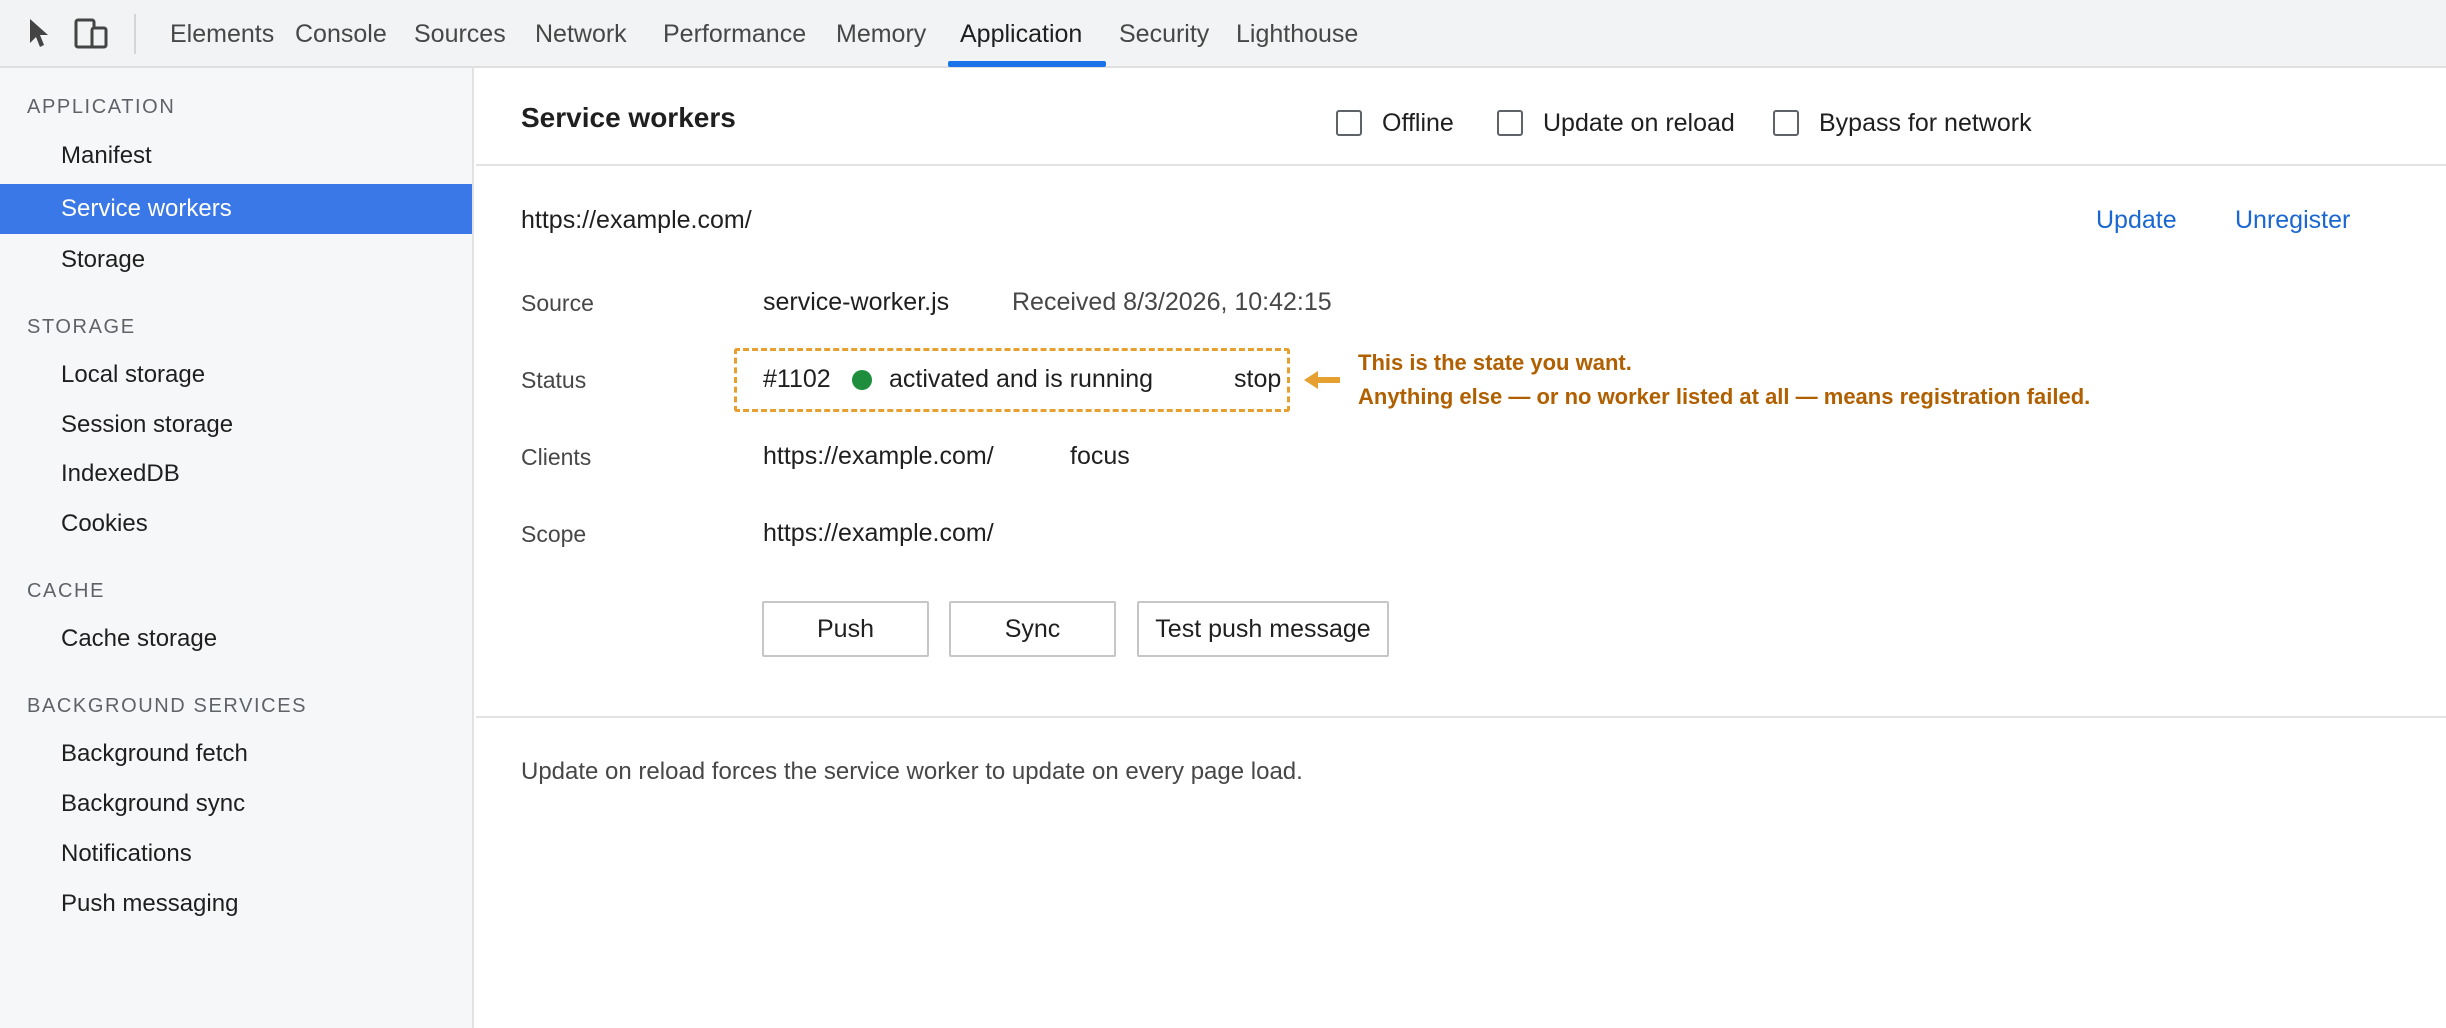 The height and width of the screenshot is (1028, 2446). What do you see at coordinates (878, 456) in the screenshot?
I see `client-url: https://example.com/` at bounding box center [878, 456].